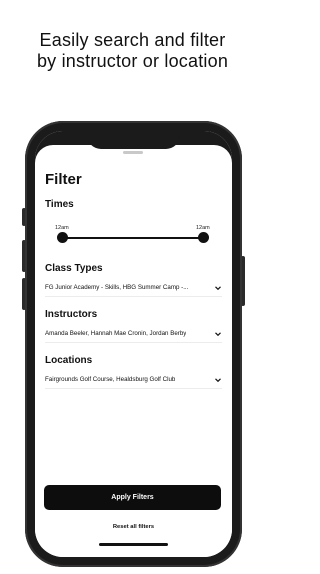 The image size is (320, 574). I want to click on locations-label: Locations, so click(69, 360).